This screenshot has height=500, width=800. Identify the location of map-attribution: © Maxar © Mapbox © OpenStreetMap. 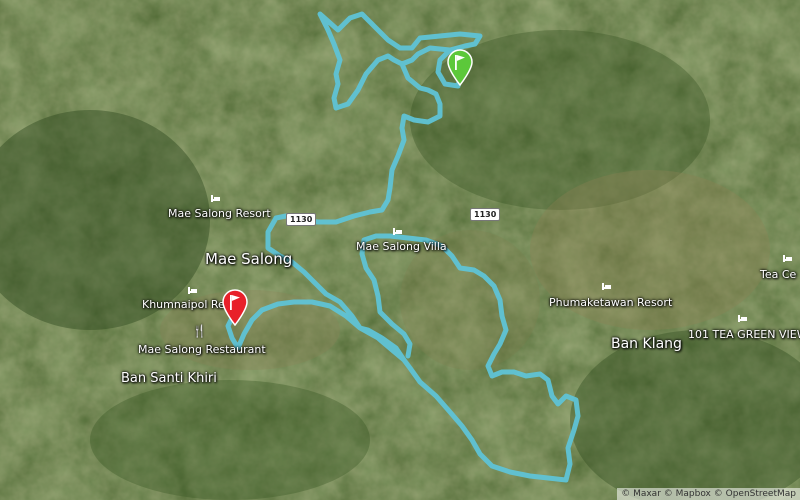
(708, 494).